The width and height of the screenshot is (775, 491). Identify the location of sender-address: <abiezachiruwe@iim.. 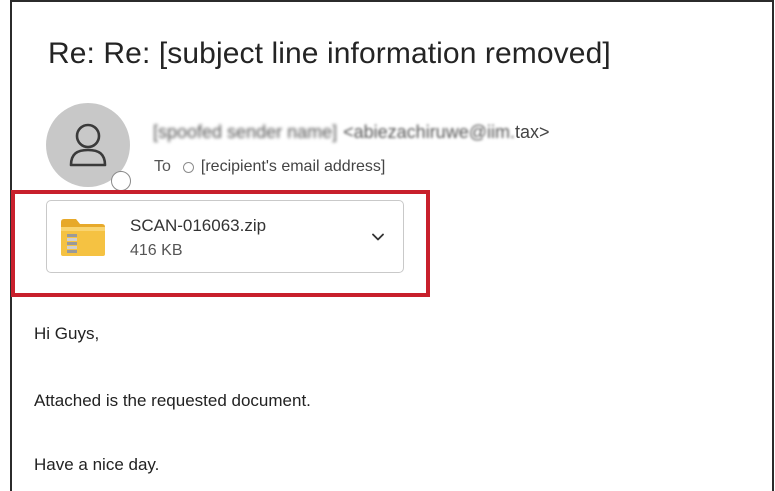
(429, 132).